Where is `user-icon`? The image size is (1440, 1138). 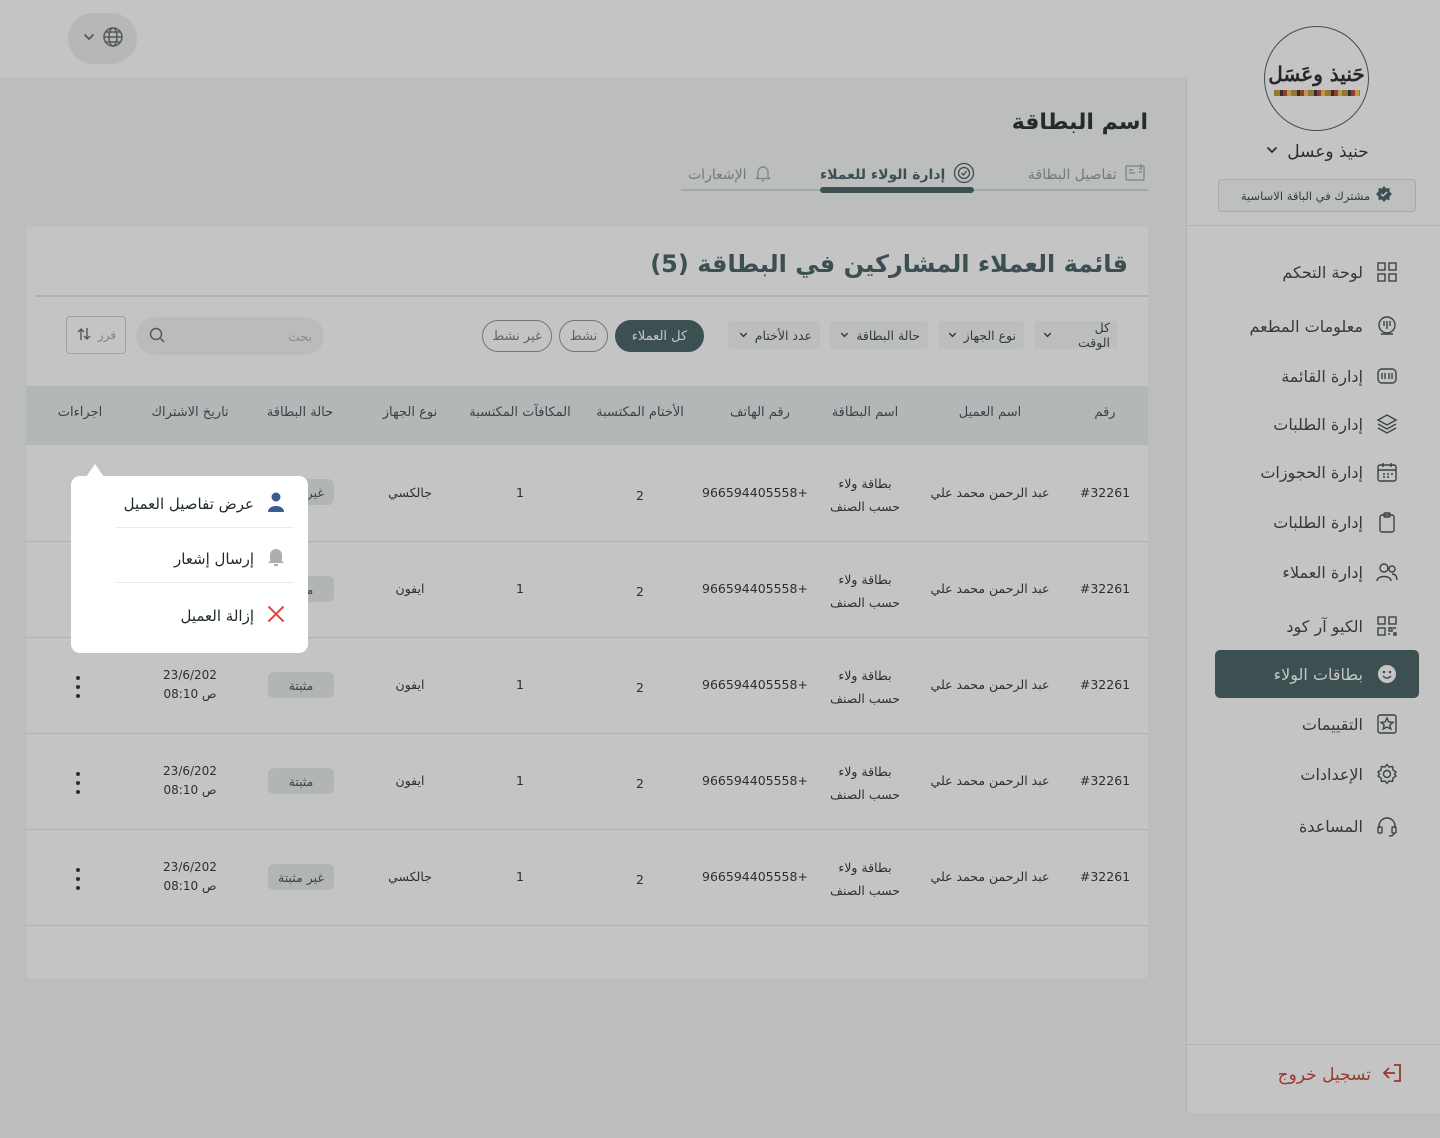
user-icon is located at coordinates (276, 504).